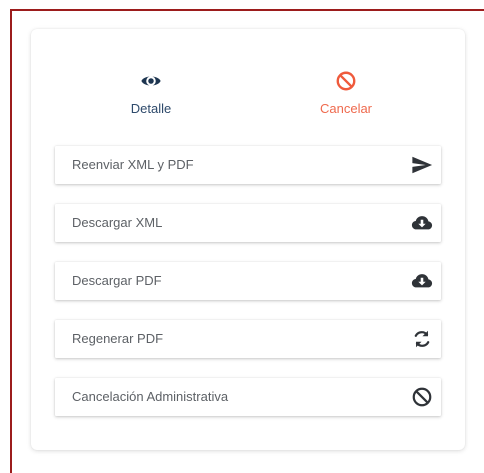  What do you see at coordinates (346, 93) in the screenshot?
I see `cancelar-button: Cancelar` at bounding box center [346, 93].